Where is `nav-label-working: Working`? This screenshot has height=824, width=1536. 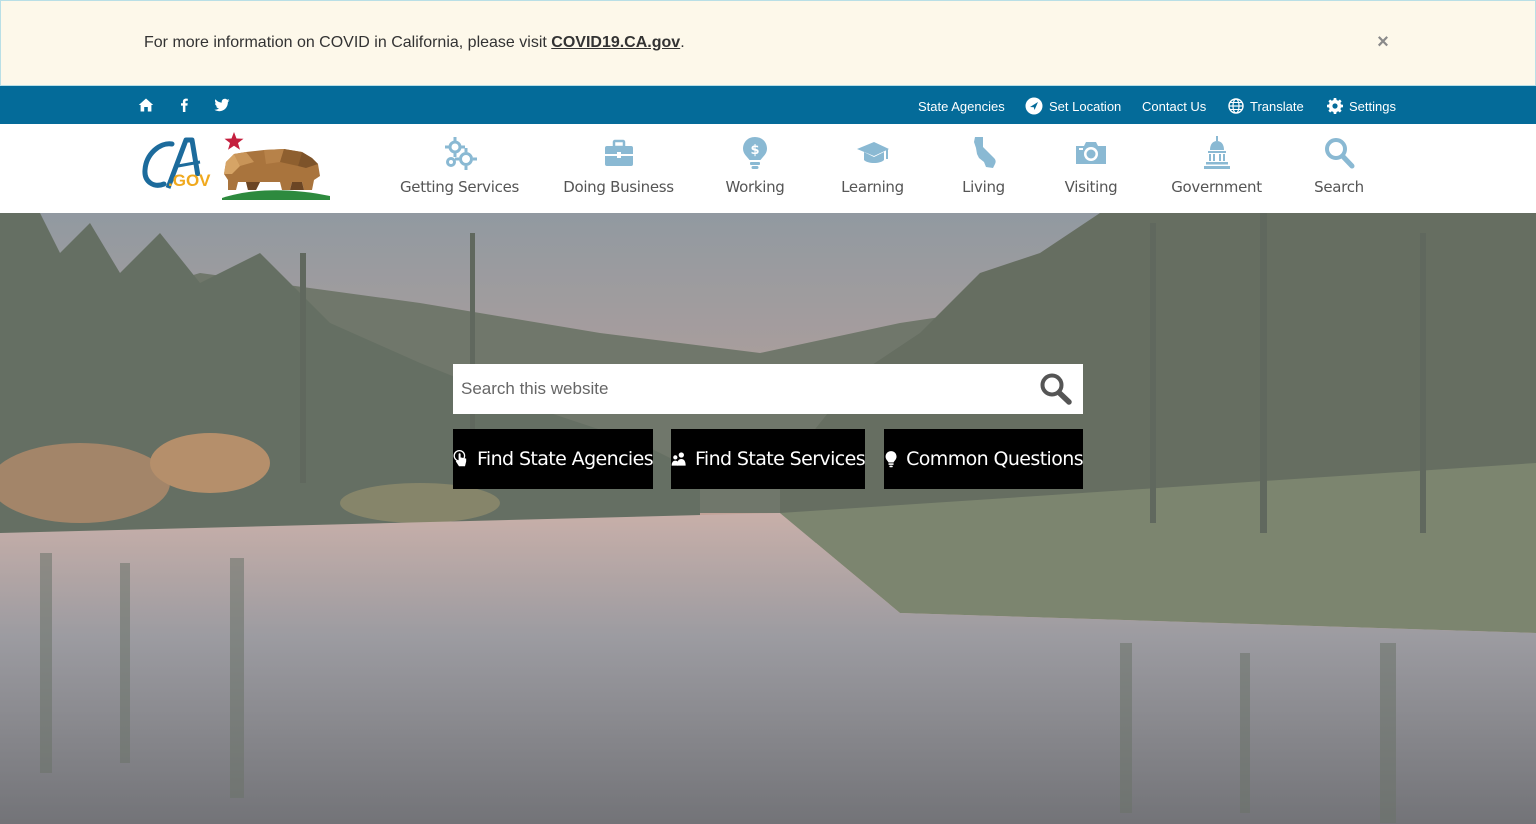
nav-label-working: Working is located at coordinates (755, 187).